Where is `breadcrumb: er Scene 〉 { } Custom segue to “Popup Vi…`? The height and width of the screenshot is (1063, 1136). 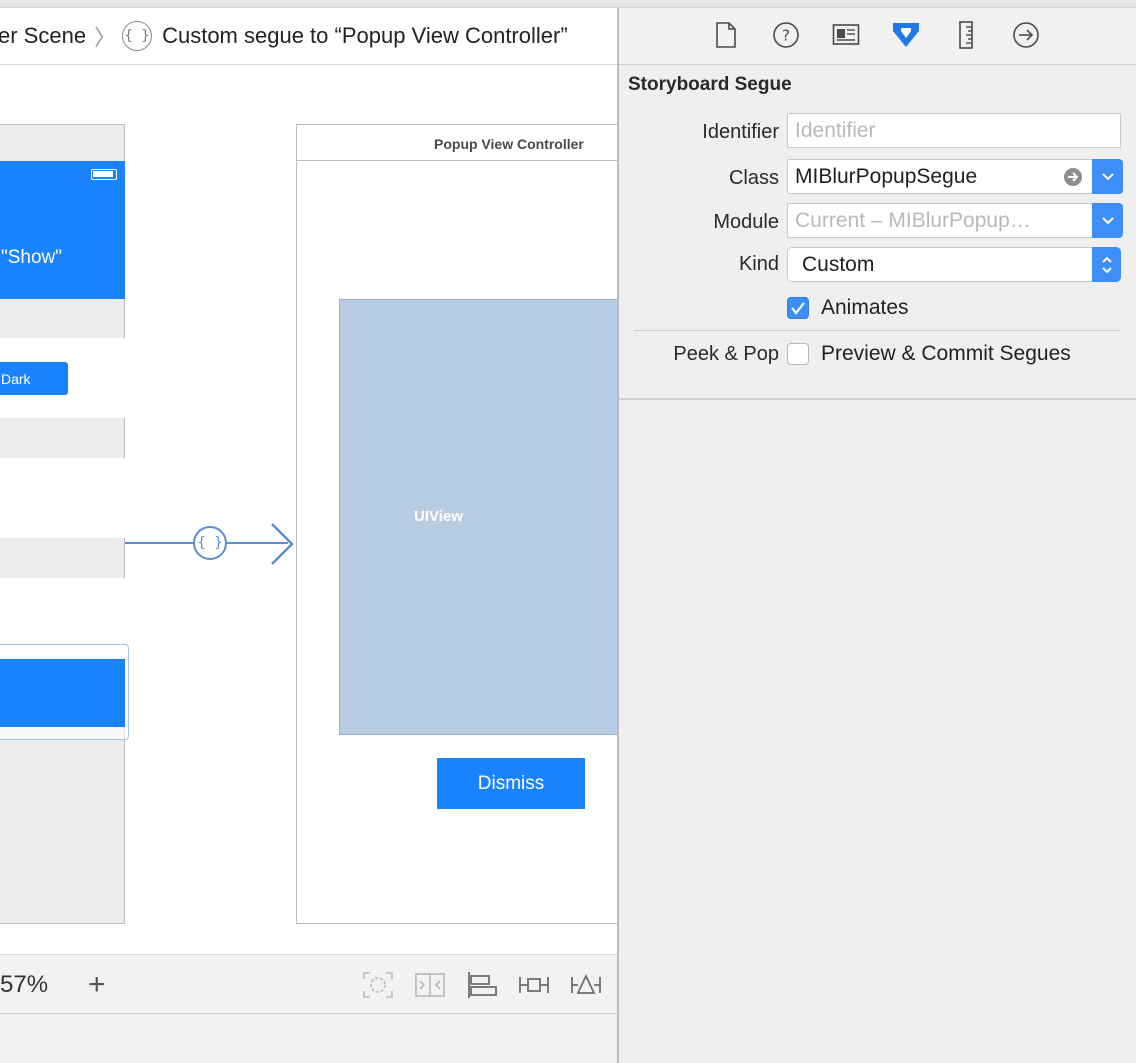 breadcrumb: er Scene 〉 { } Custom segue to “Popup Vi… is located at coordinates (308, 36).